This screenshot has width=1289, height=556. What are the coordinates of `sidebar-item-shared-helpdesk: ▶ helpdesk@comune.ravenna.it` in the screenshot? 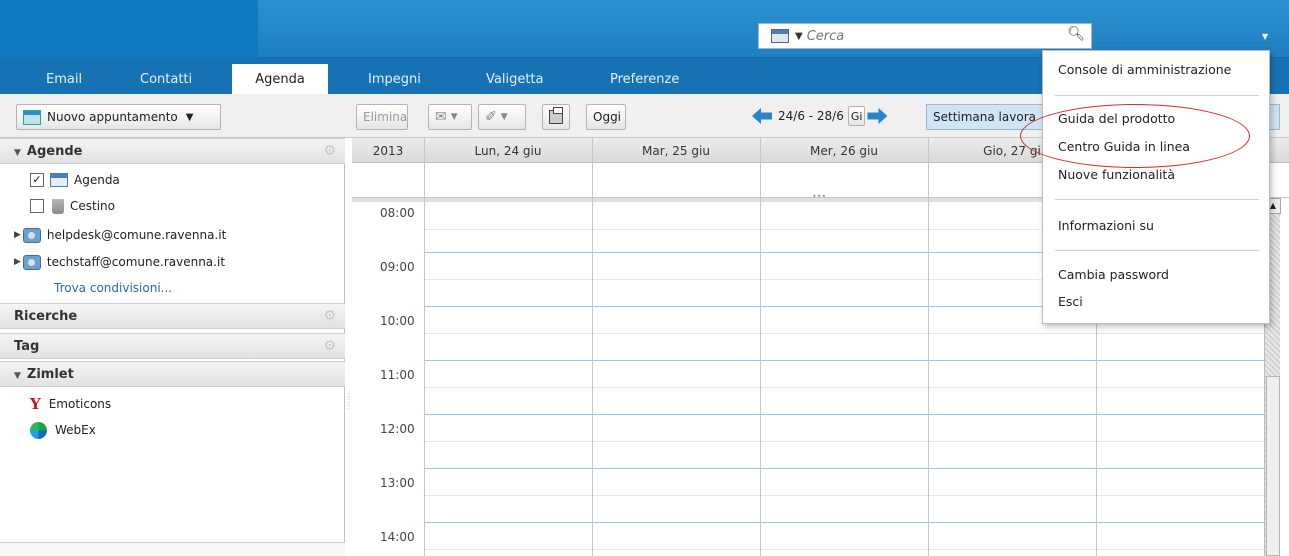 It's located at (120, 235).